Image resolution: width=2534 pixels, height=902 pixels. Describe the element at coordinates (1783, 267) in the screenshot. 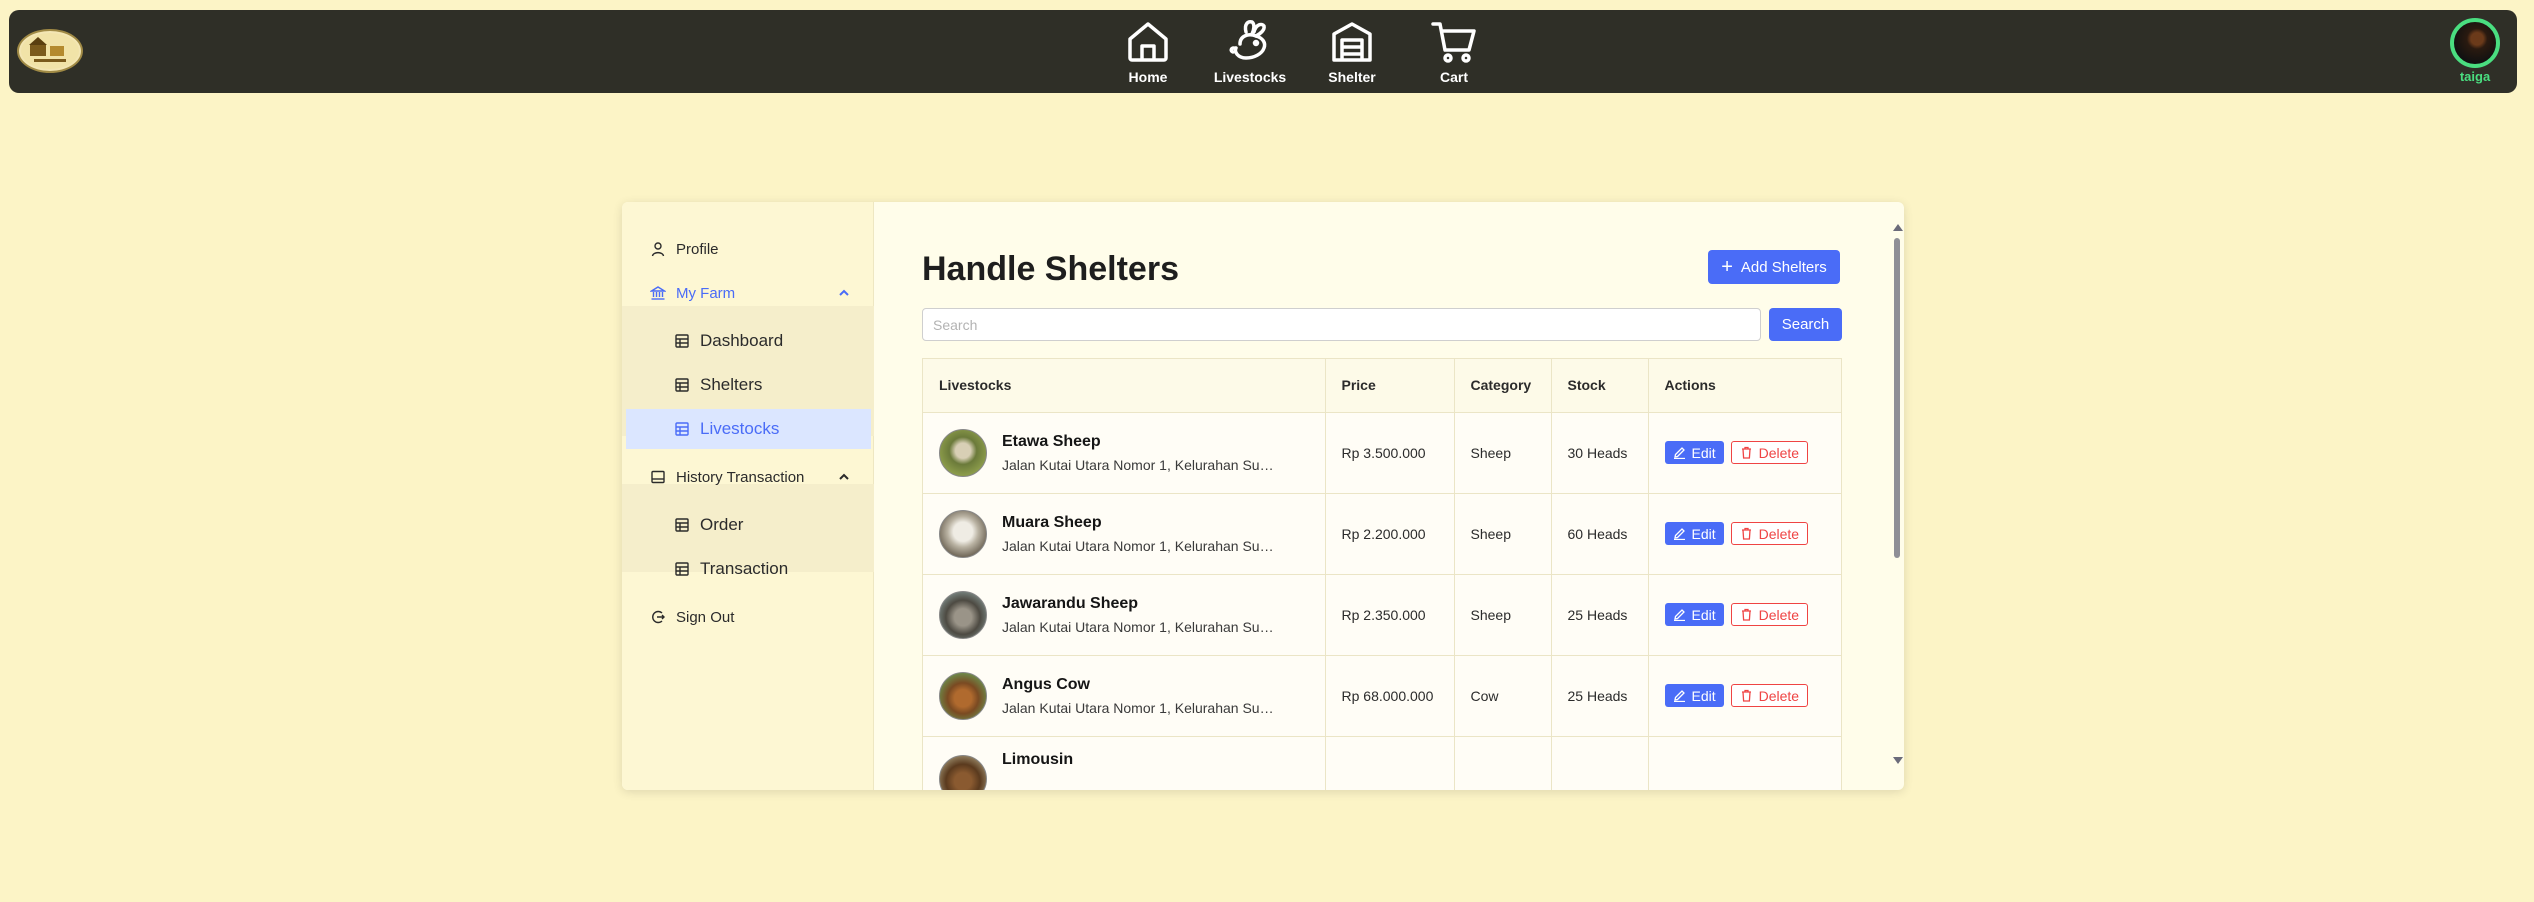

I see `add-shelters-label: Add Shelters` at that location.